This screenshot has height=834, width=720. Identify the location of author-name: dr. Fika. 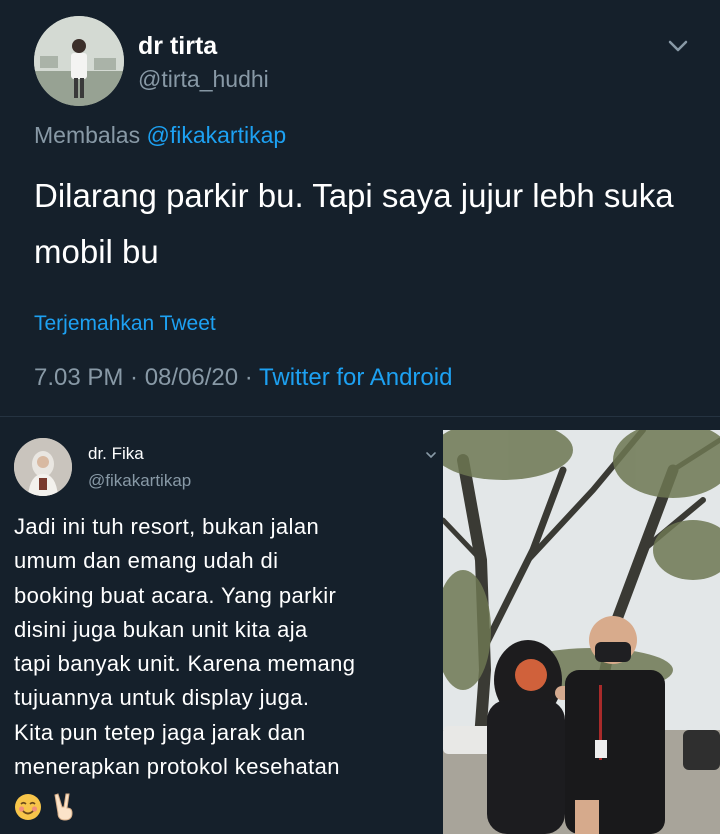
(116, 454).